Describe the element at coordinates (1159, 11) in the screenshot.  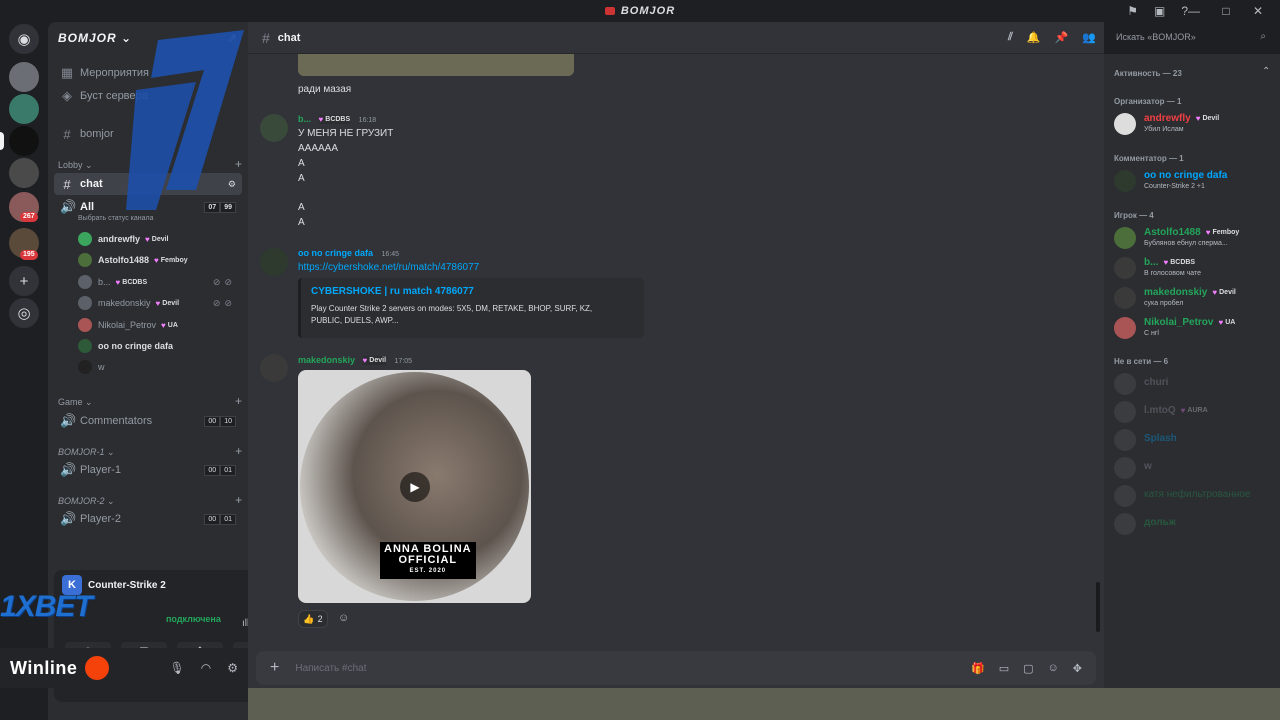
I see `screen-icon: ▣` at that location.